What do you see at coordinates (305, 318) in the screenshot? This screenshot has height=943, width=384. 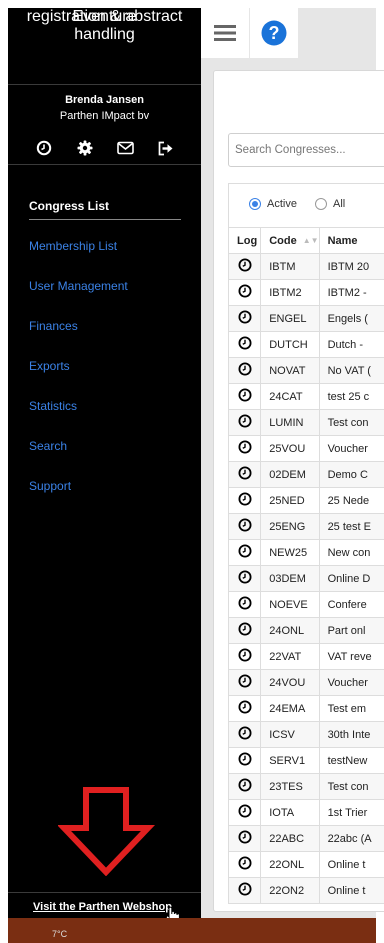 I see `table-row: ENGEL Engels (` at bounding box center [305, 318].